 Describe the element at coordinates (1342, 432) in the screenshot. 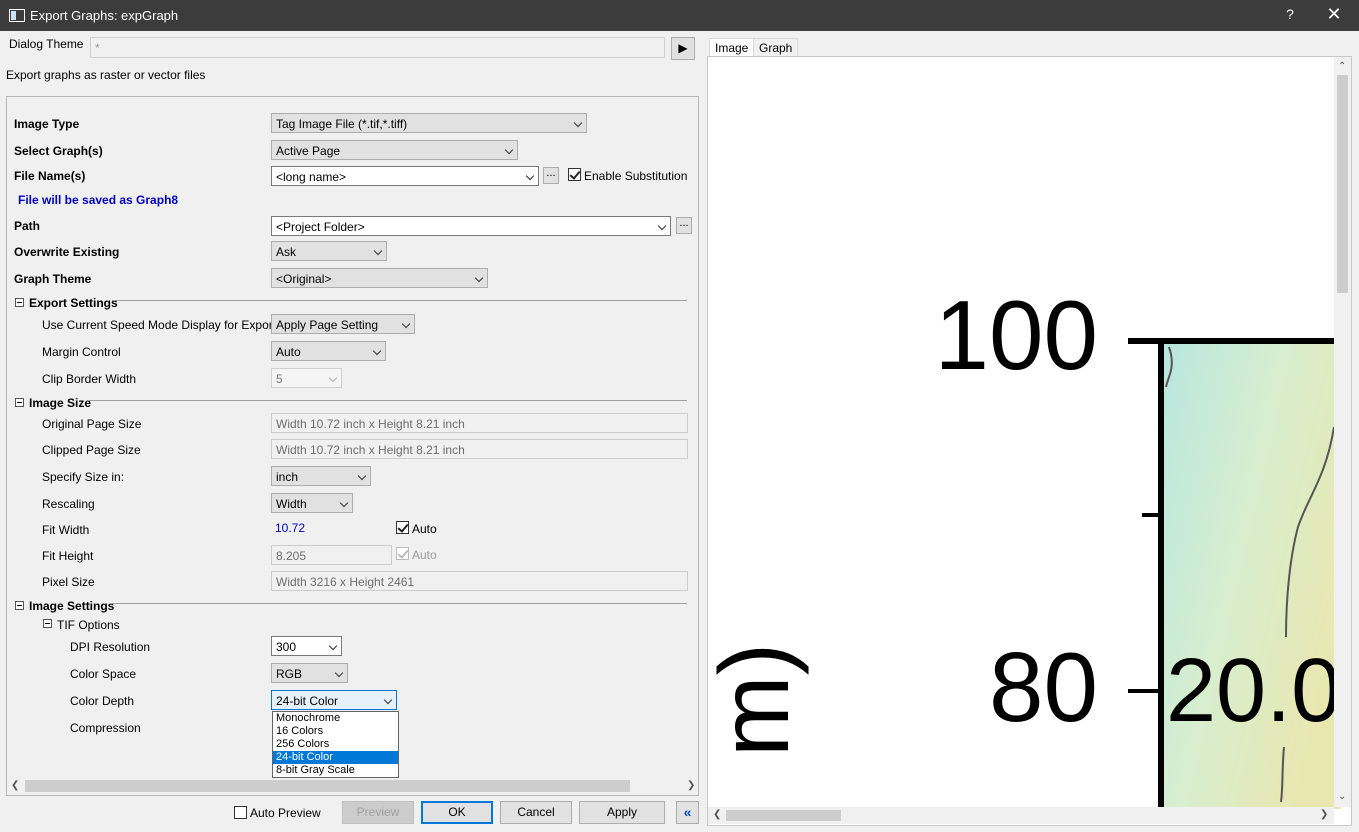

I see `preview-vertical-scrollbar: ⌃ ⌄` at that location.